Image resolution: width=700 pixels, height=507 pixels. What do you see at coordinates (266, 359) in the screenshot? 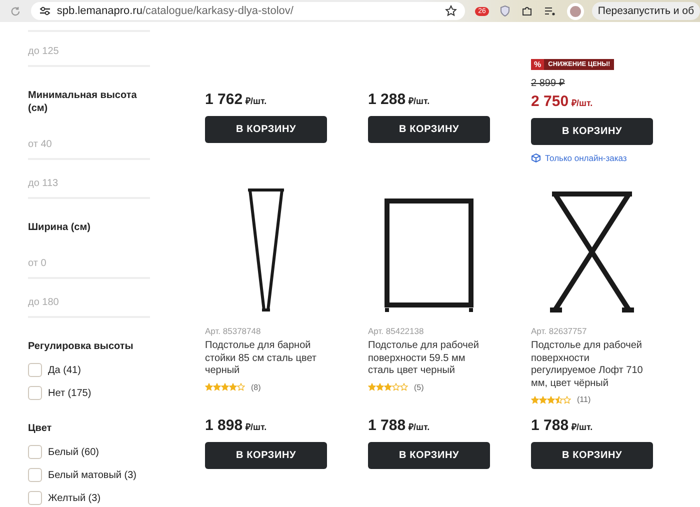
I see `product-title: Подстолье для барной стойки 85 см сталь цвет черный` at bounding box center [266, 359].